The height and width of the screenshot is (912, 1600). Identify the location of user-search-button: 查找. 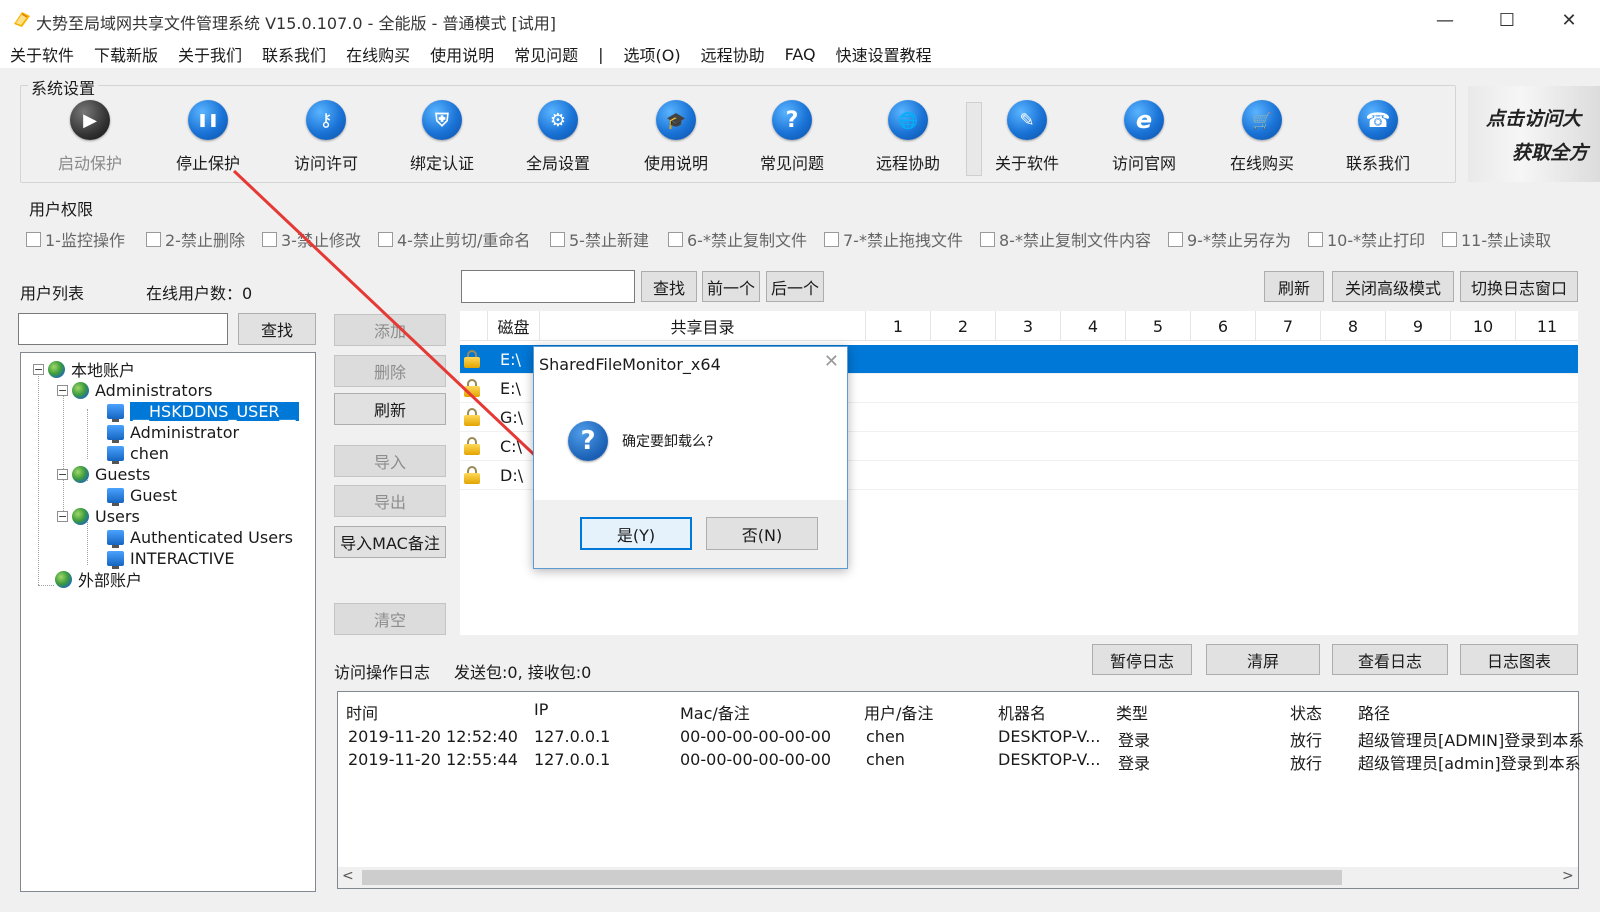
(277, 329).